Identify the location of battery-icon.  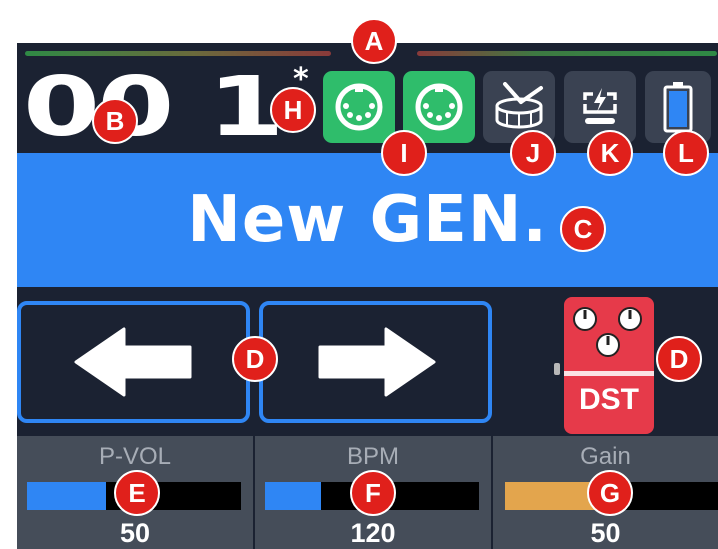
(678, 107).